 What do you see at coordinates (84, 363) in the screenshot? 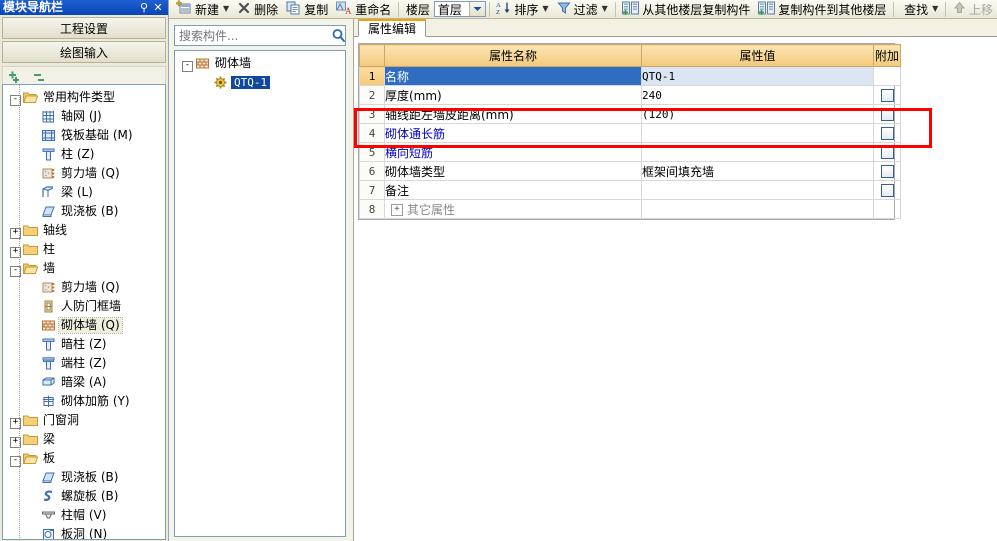
I see `tree-item: 端柱 (Z)` at bounding box center [84, 363].